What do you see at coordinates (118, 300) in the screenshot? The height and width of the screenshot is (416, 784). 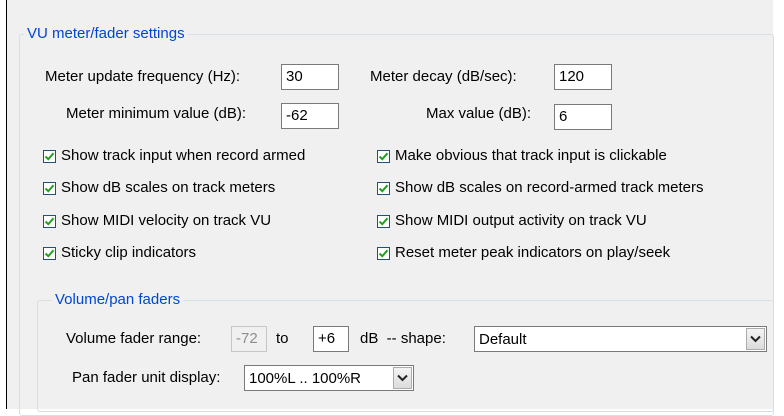 I see `faders-group-title: Volume/pan faders` at bounding box center [118, 300].